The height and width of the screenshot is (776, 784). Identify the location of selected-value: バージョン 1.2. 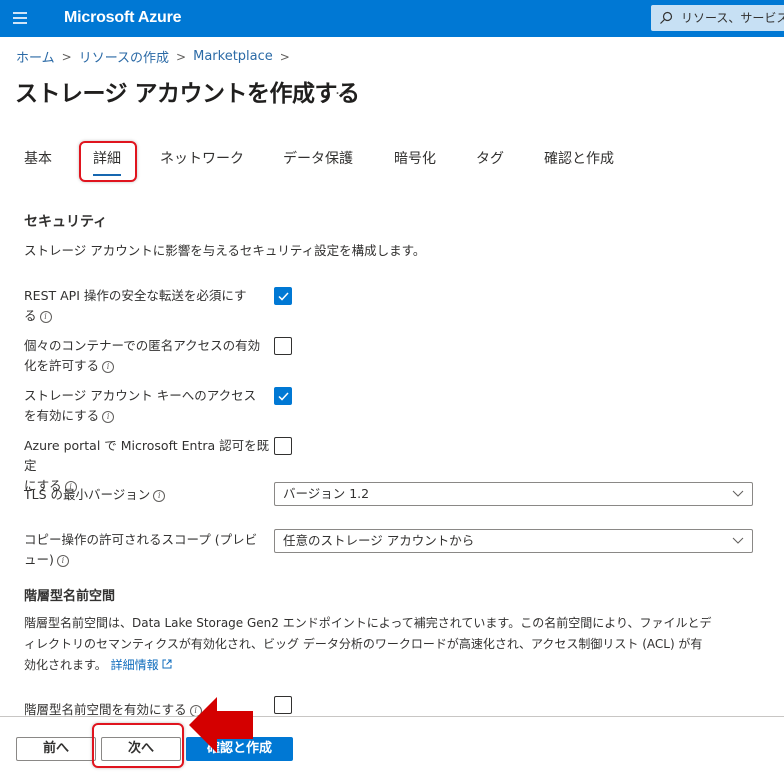
(326, 493).